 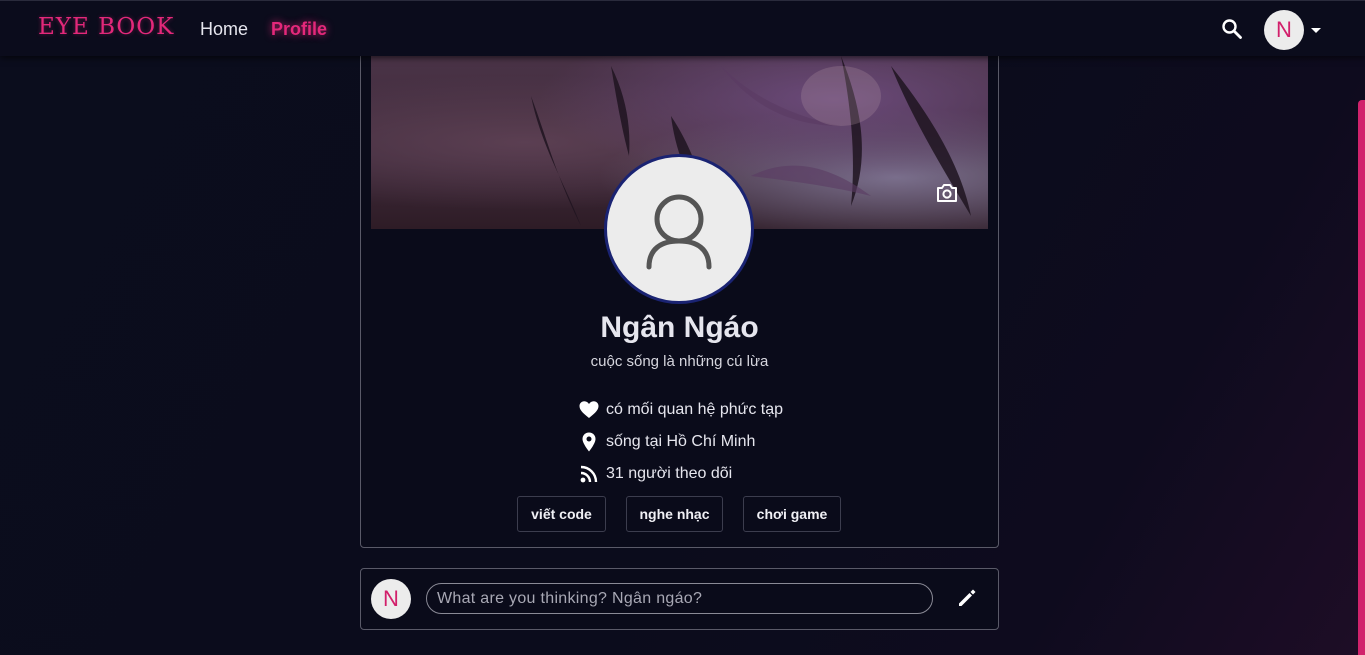 What do you see at coordinates (589, 442) in the screenshot?
I see `location-pin-icon` at bounding box center [589, 442].